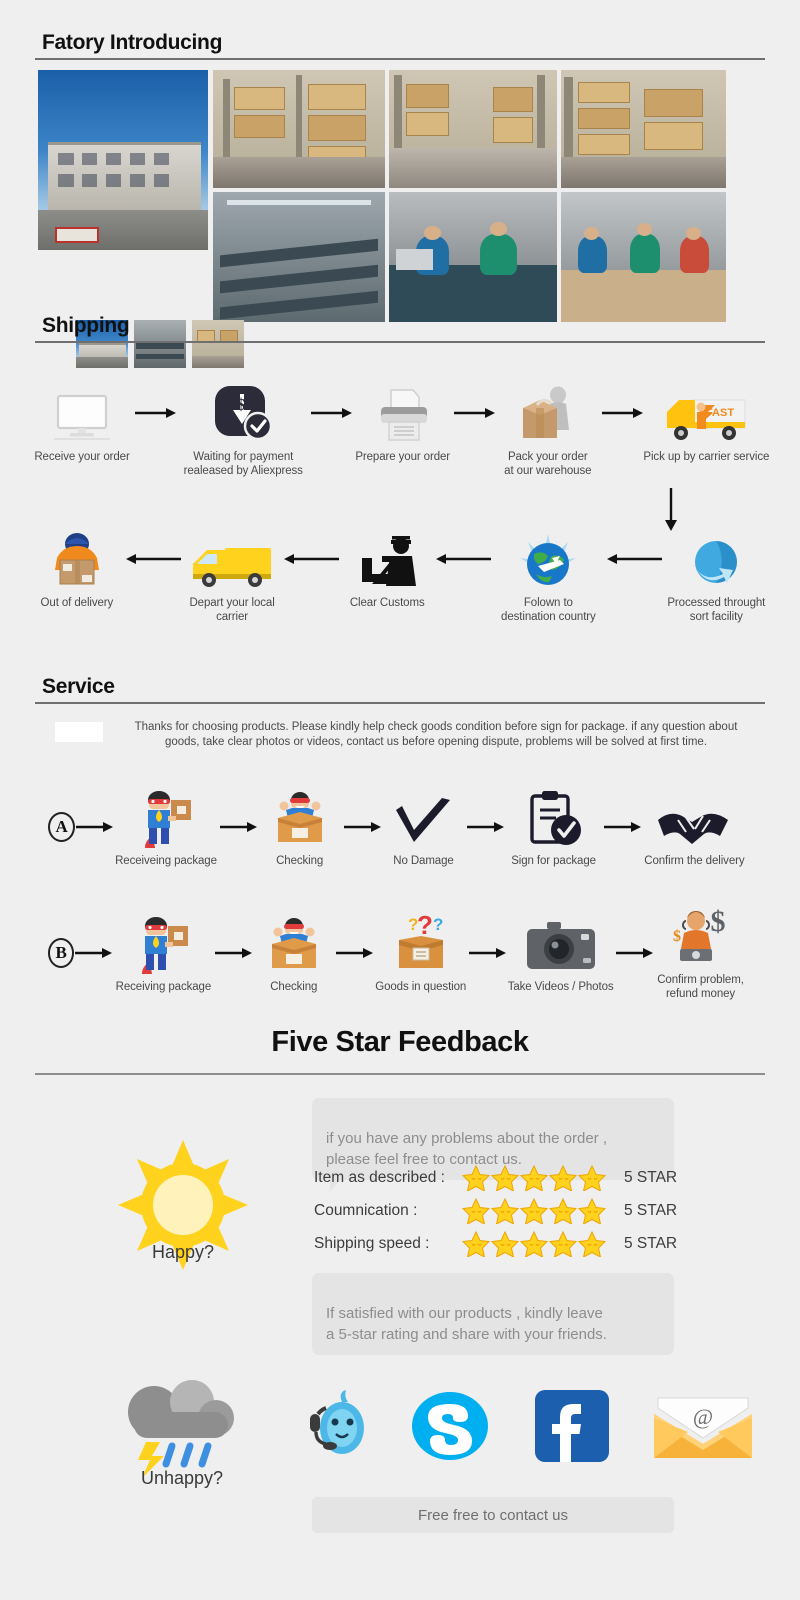  What do you see at coordinates (700, 987) in the screenshot?
I see `step-label: Confirm problem, refund money` at bounding box center [700, 987].